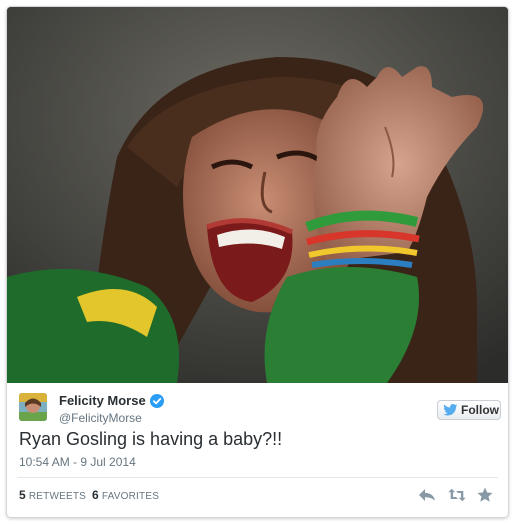  What do you see at coordinates (100, 418) in the screenshot?
I see `author-handle: @FelicityMorse` at bounding box center [100, 418].